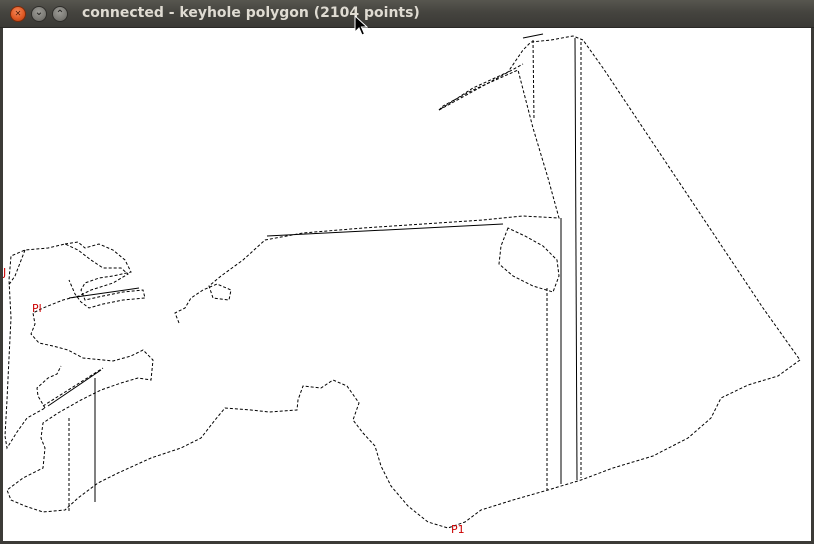  What do you see at coordinates (37, 308) in the screenshot?
I see `vertex-label-left: Pl` at bounding box center [37, 308].